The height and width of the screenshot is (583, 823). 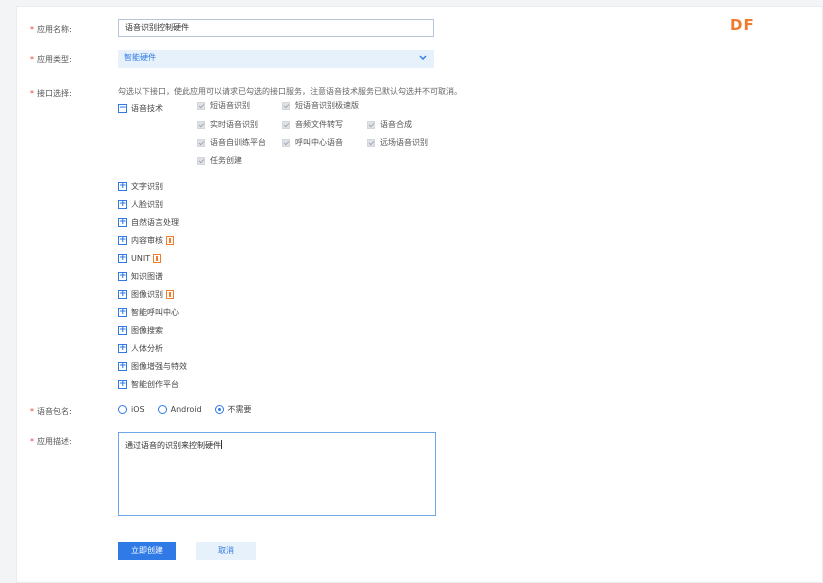 I want to click on interface-group-item: − 语音技术, so click(x=140, y=108).